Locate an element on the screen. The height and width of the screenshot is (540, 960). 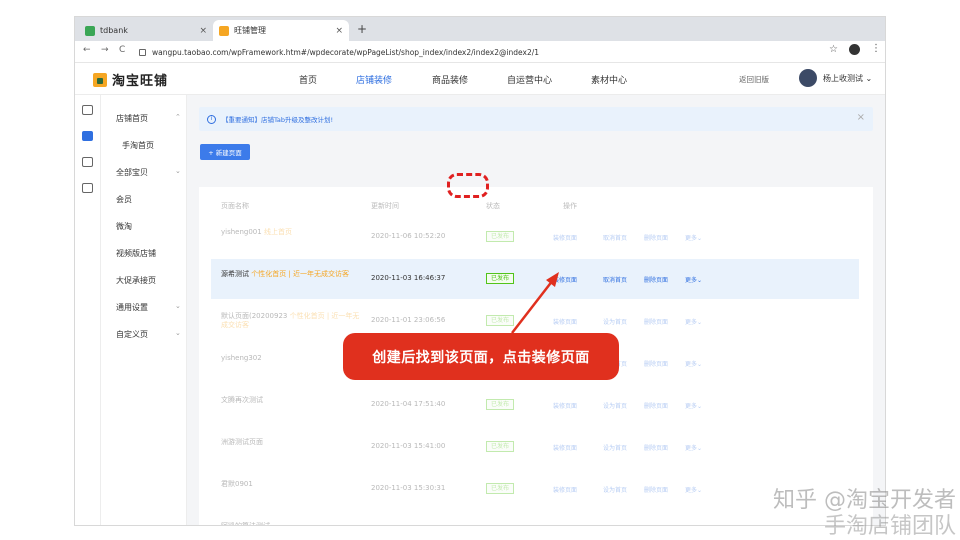
page-name-cell: 文腾再次测试 is located at coordinates (291, 400).